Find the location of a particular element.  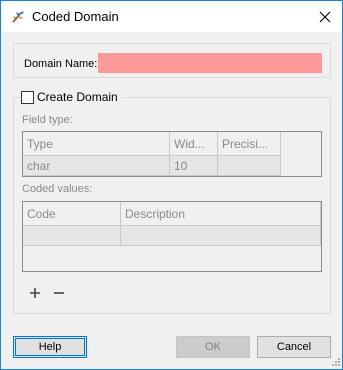

field-type-table: Type Wid... Precisi... char 10 is located at coordinates (172, 154).